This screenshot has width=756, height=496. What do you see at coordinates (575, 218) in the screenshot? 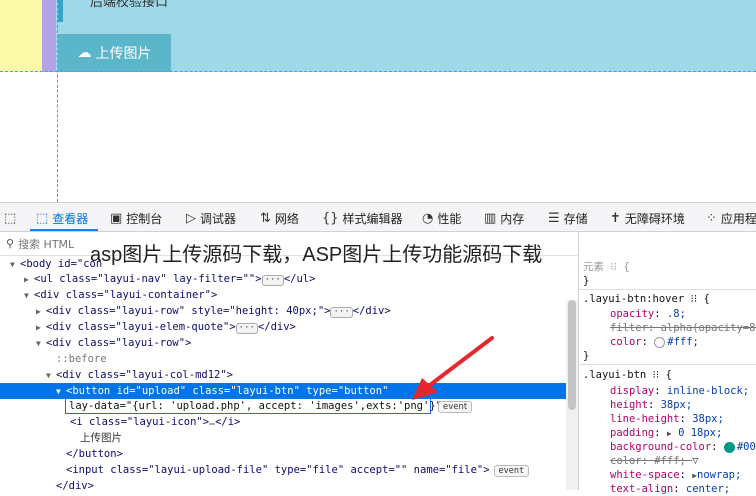
I see `tab-label: 存储` at bounding box center [575, 218].